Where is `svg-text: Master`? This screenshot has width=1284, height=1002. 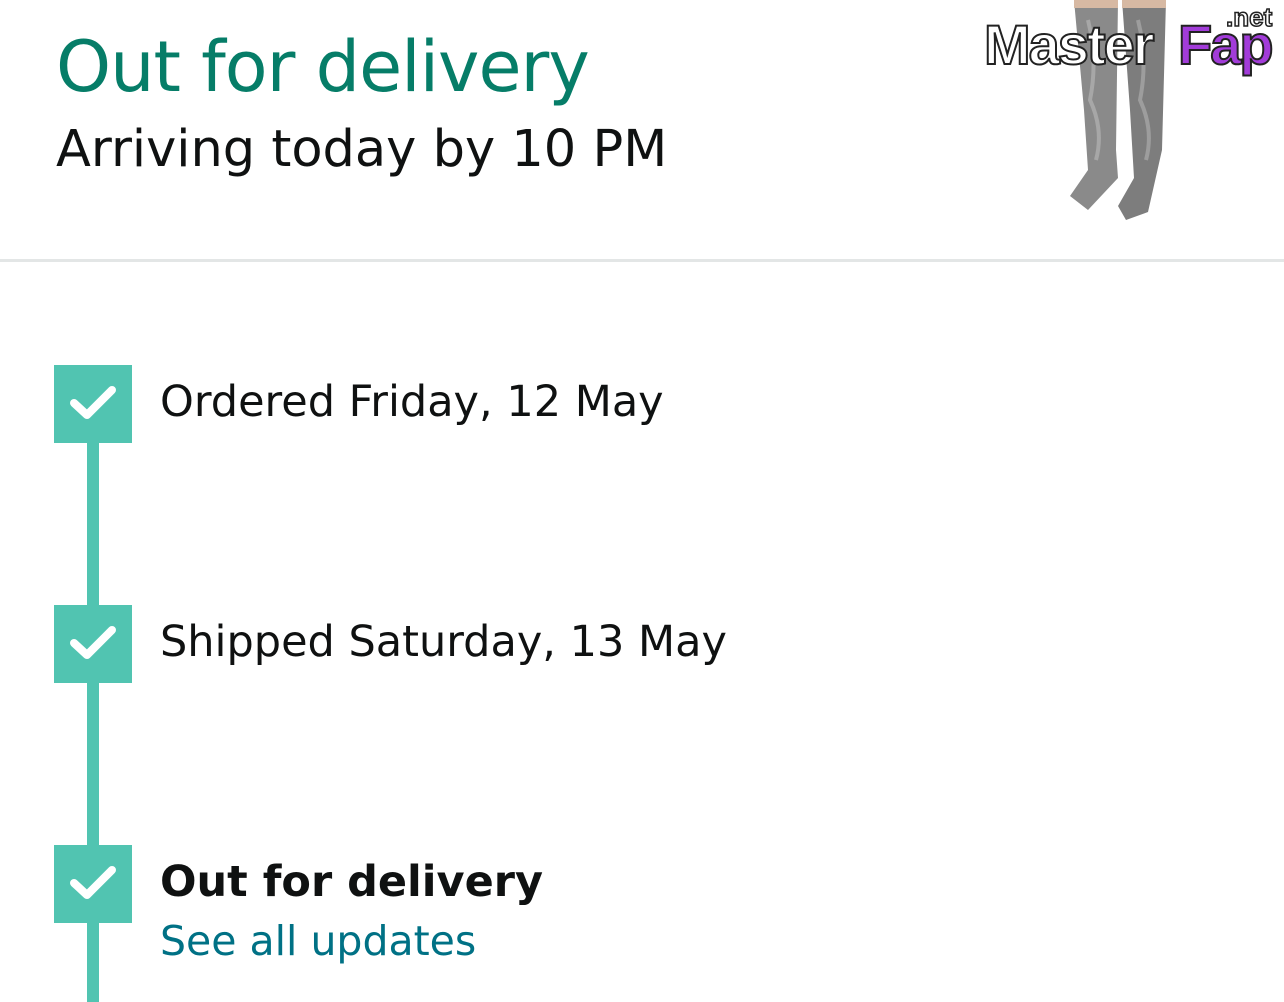 svg-text: Master is located at coordinates (1069, 44).